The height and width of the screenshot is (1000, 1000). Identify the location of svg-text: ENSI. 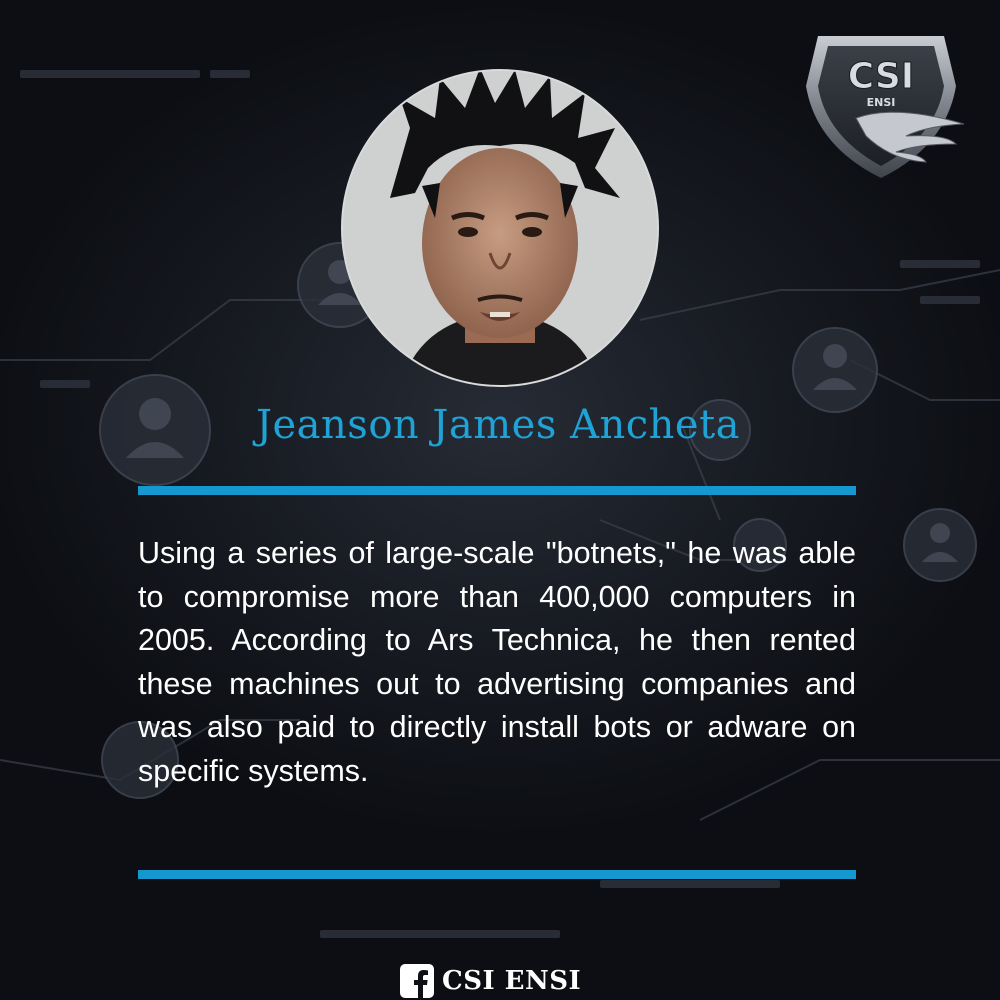
(881, 102).